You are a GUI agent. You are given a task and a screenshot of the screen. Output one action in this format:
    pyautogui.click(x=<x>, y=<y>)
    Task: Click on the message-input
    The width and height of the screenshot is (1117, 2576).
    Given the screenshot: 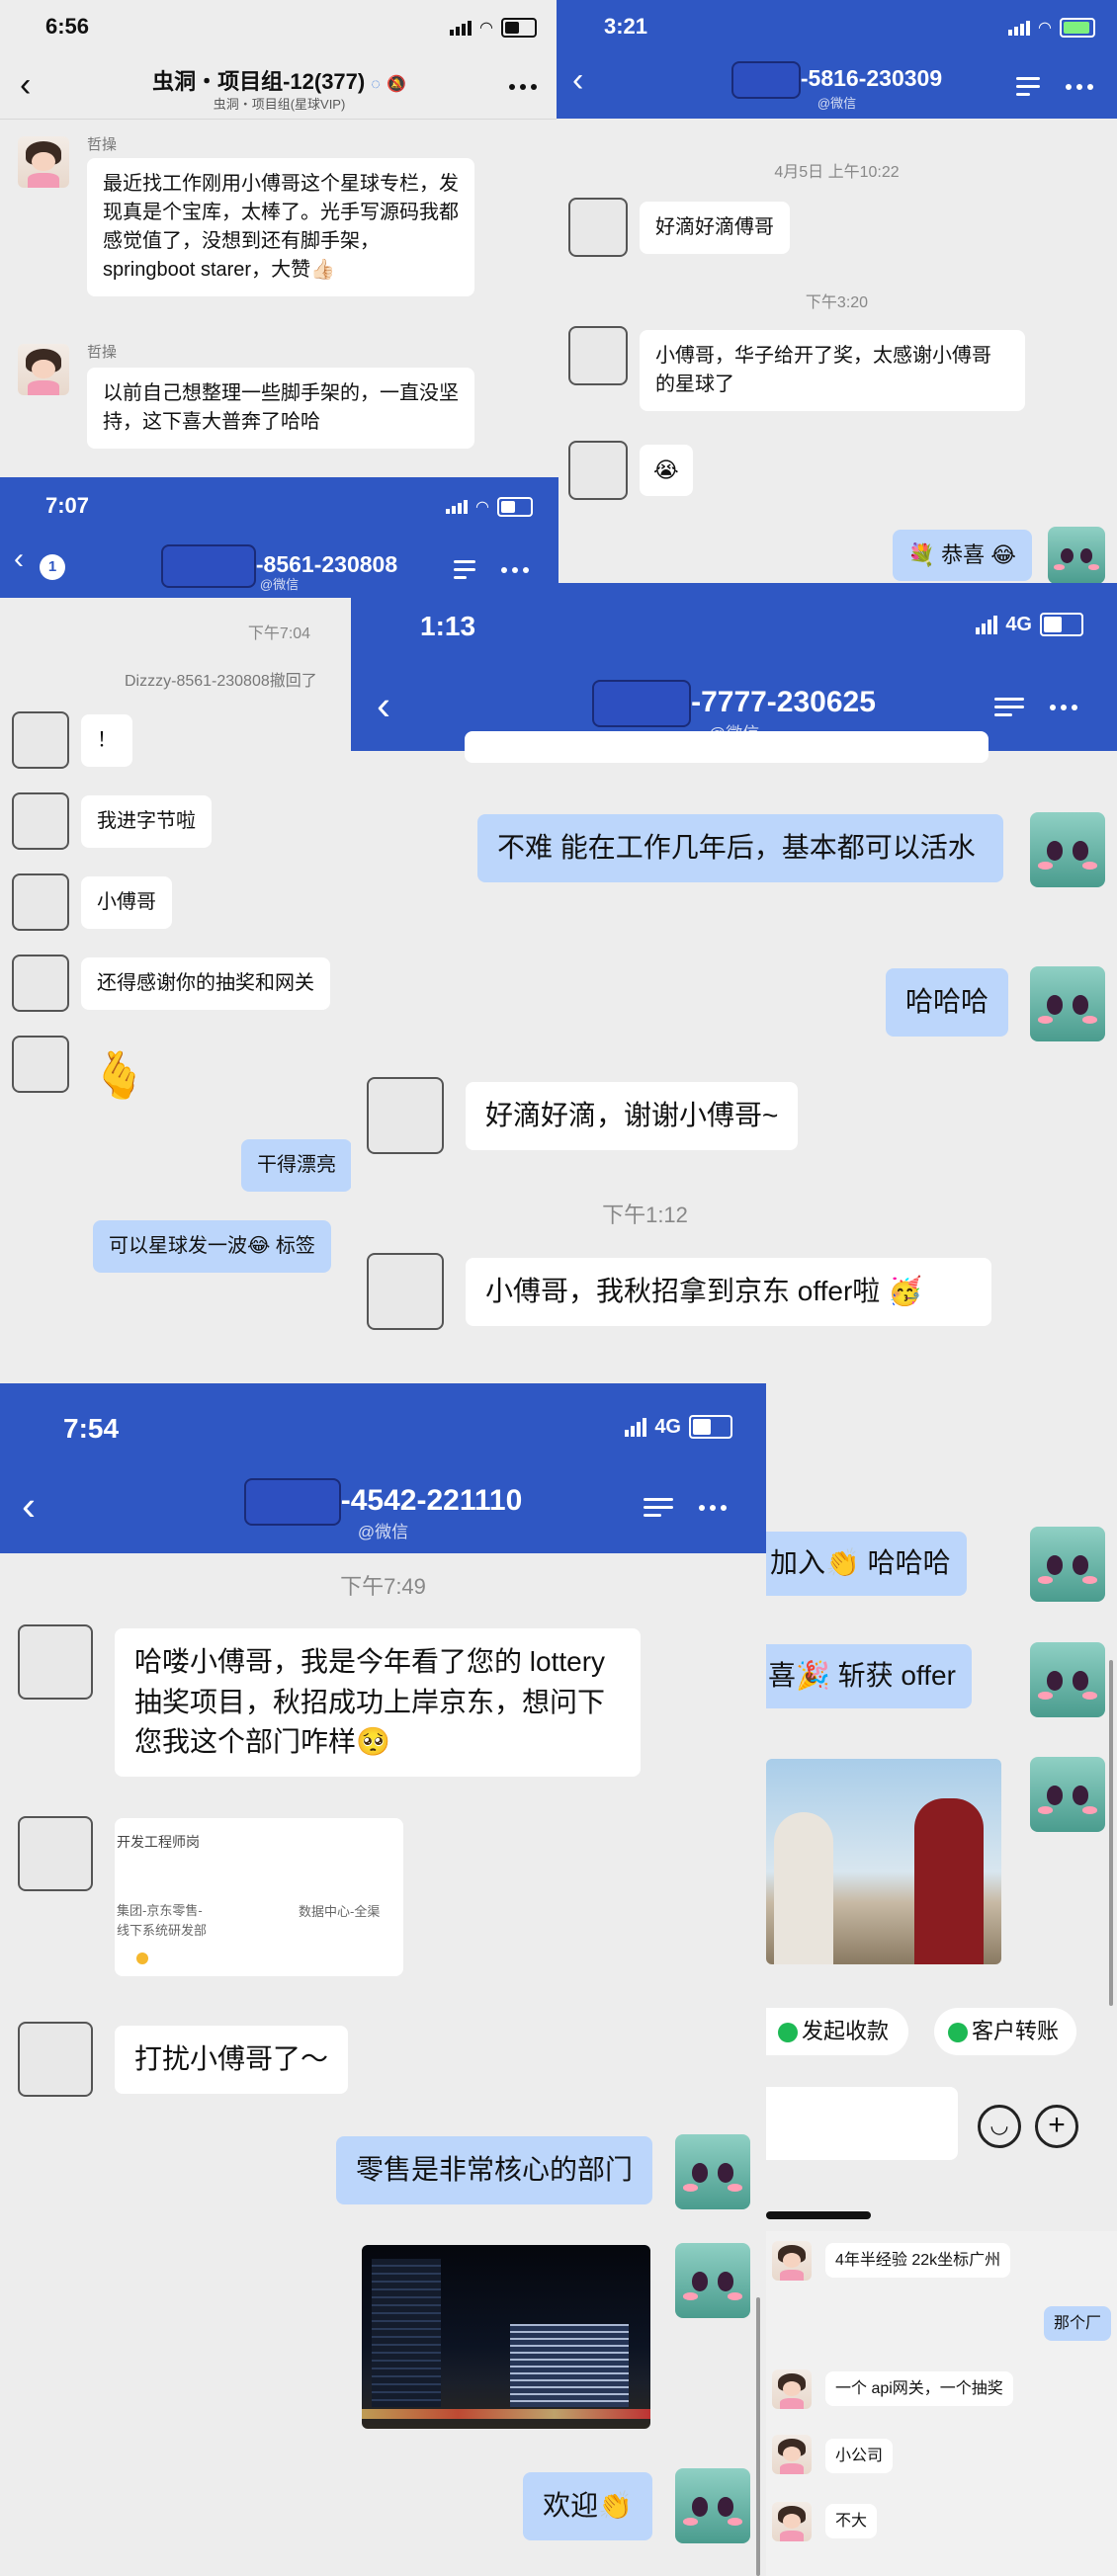 What is the action you would take?
    pyautogui.click(x=862, y=2123)
    